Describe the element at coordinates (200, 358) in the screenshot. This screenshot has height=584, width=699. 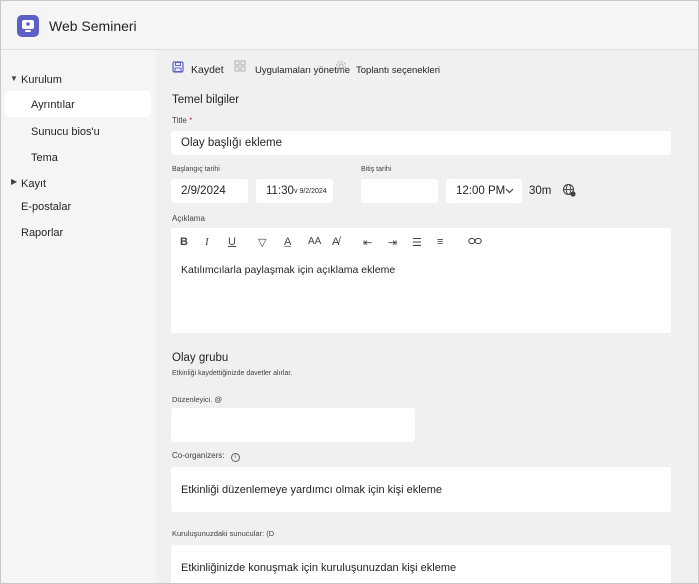
I see `section-title-event-group: Olay grubu` at that location.